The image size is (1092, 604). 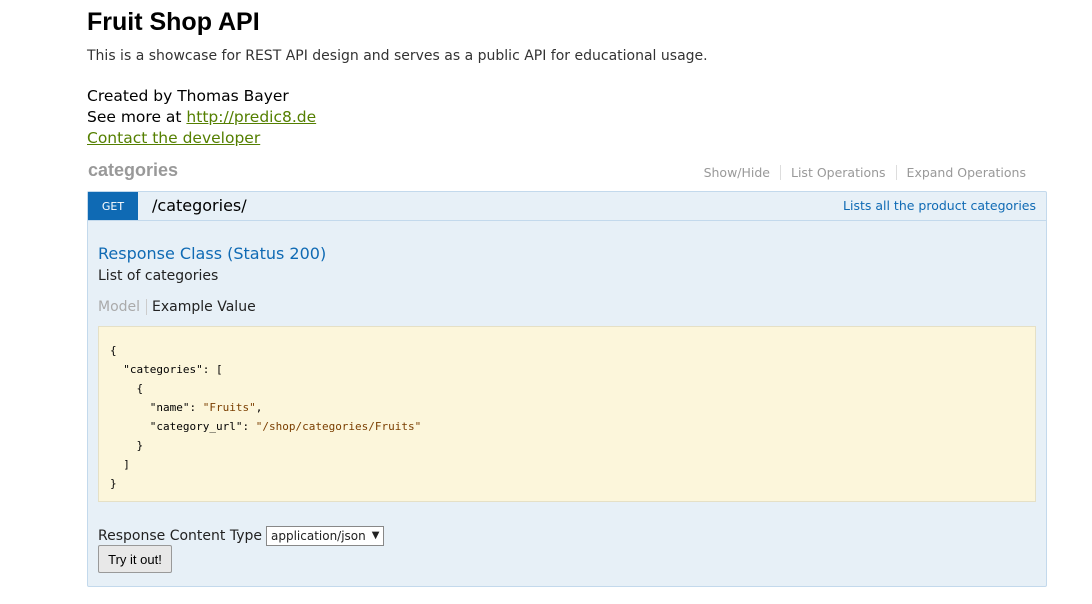 What do you see at coordinates (838, 172) in the screenshot?
I see `list-operations-link: List Operations` at bounding box center [838, 172].